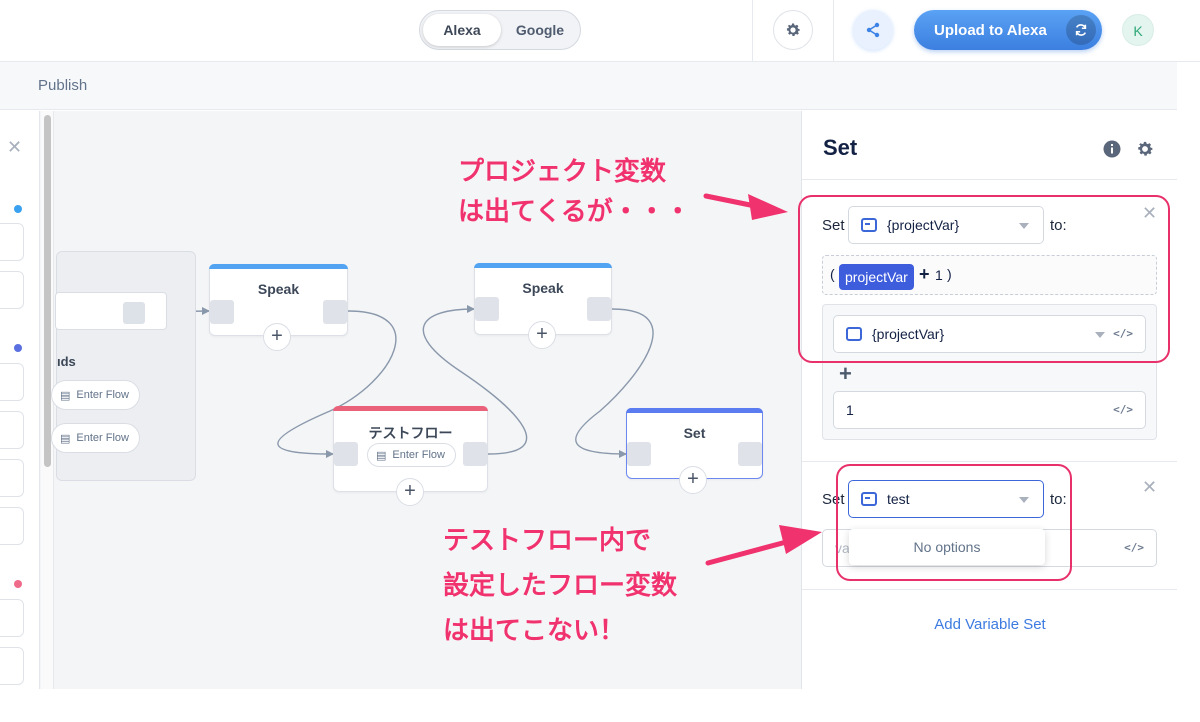  I want to click on settings-button, so click(793, 30).